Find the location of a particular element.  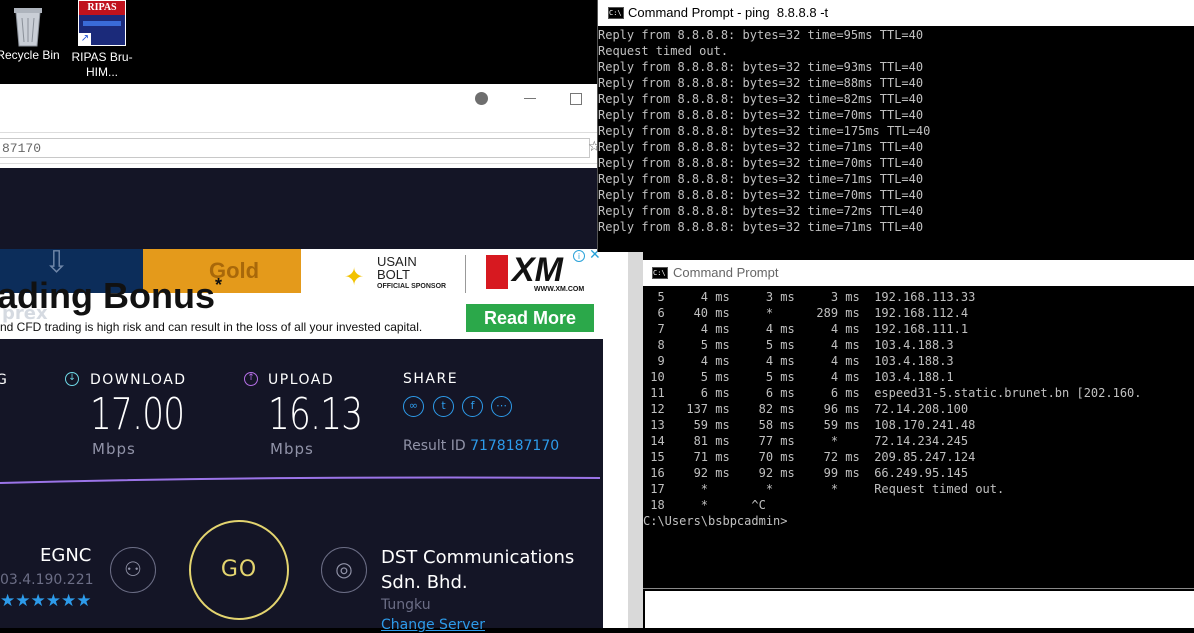

tracert-line: 18 * ^C is located at coordinates (704, 505).